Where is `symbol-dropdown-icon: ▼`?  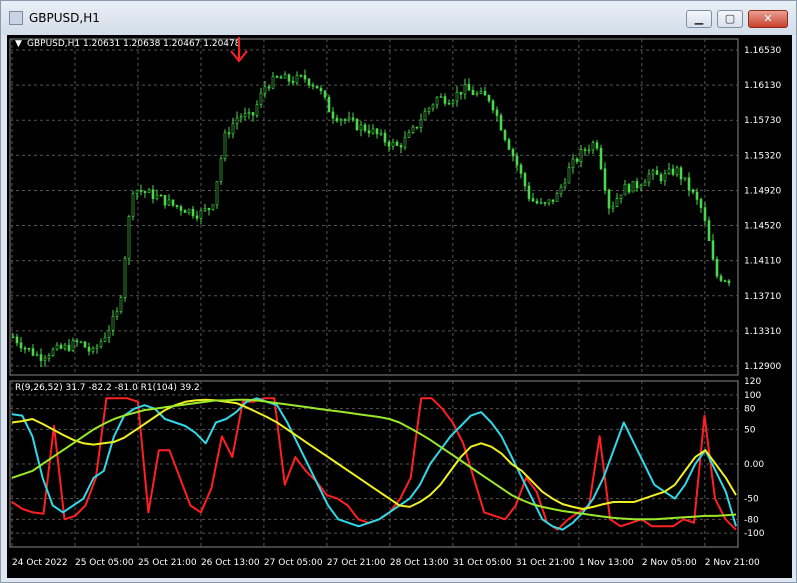
symbol-dropdown-icon: ▼ is located at coordinates (18, 44).